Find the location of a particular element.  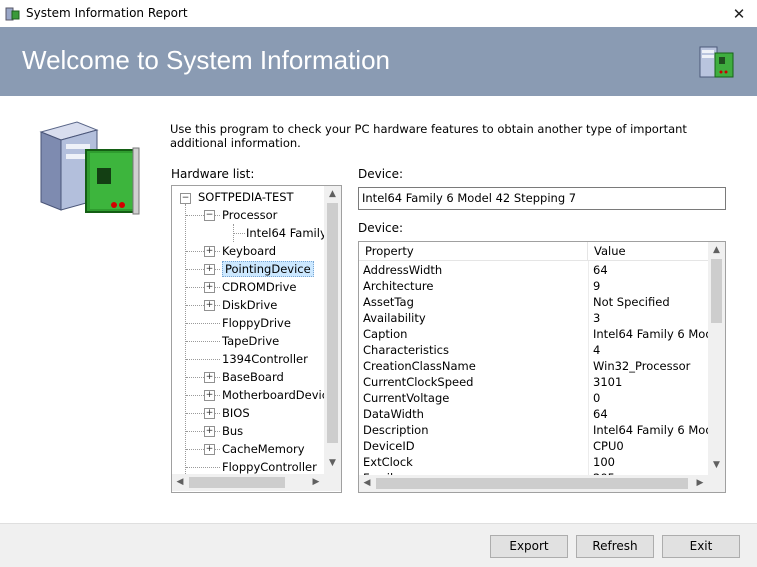

close-button: ✕ is located at coordinates (739, 14).